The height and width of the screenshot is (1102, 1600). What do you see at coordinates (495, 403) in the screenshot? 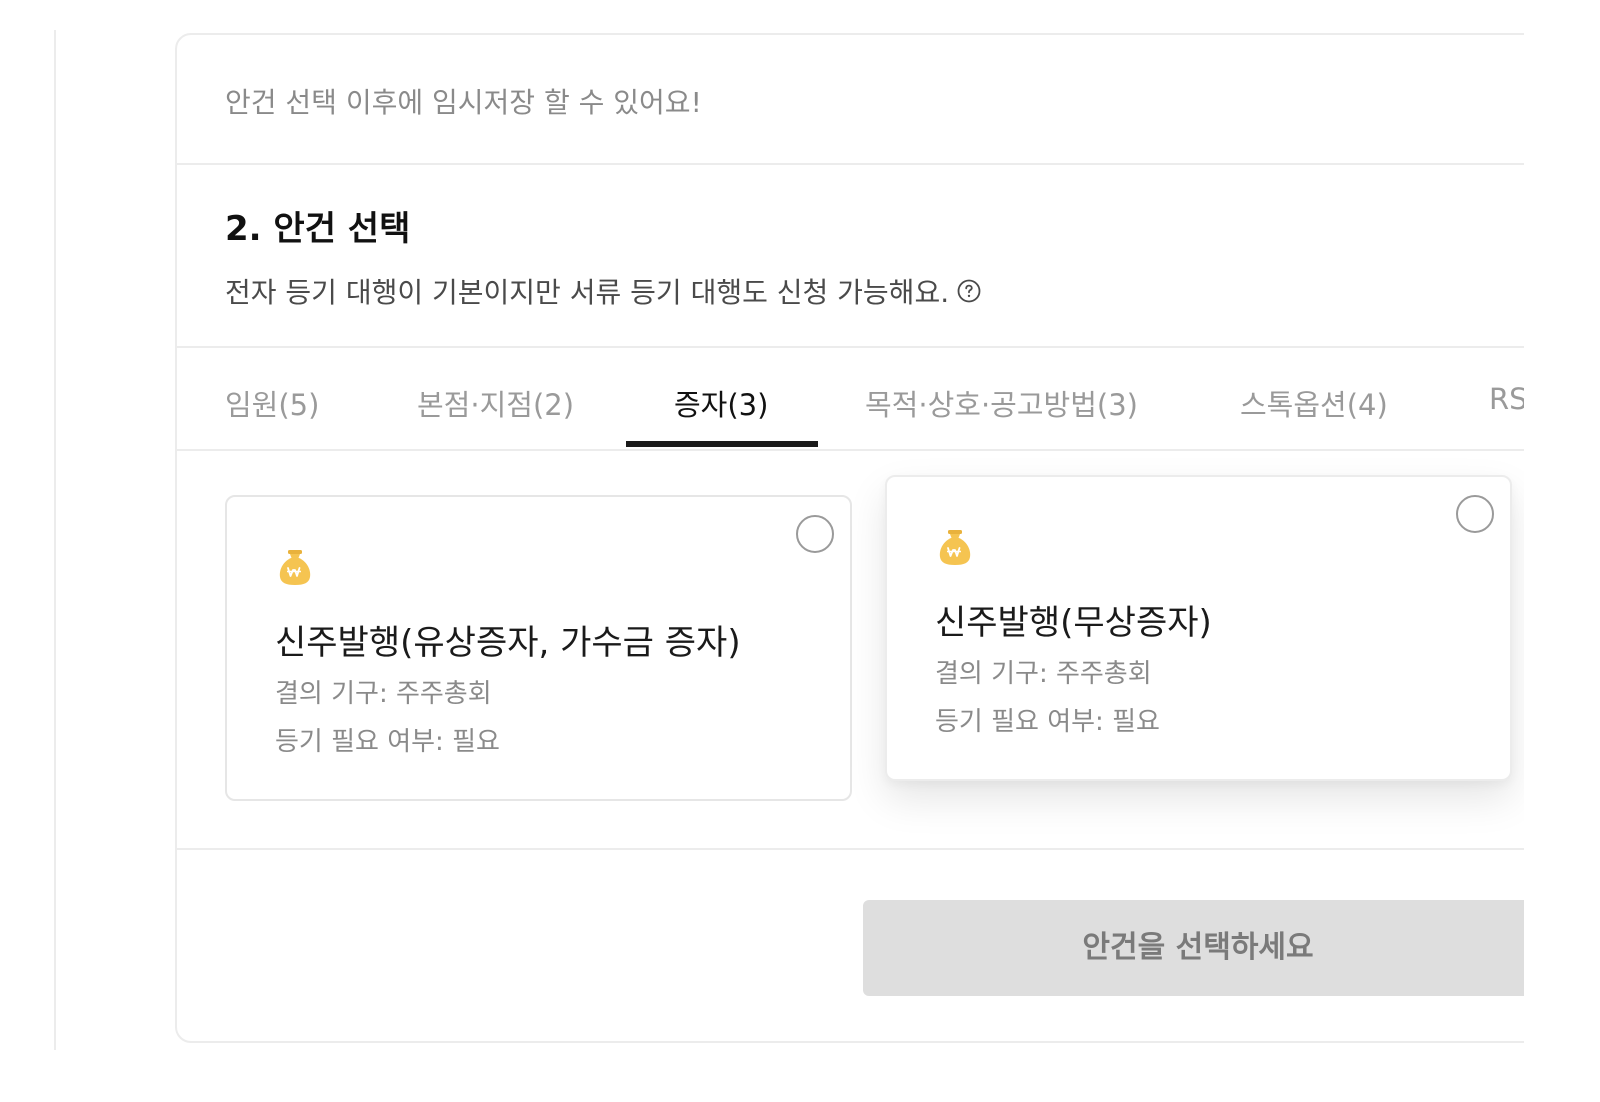
I see `tab-headquarters-branch: 본점·지점(2)` at bounding box center [495, 403].